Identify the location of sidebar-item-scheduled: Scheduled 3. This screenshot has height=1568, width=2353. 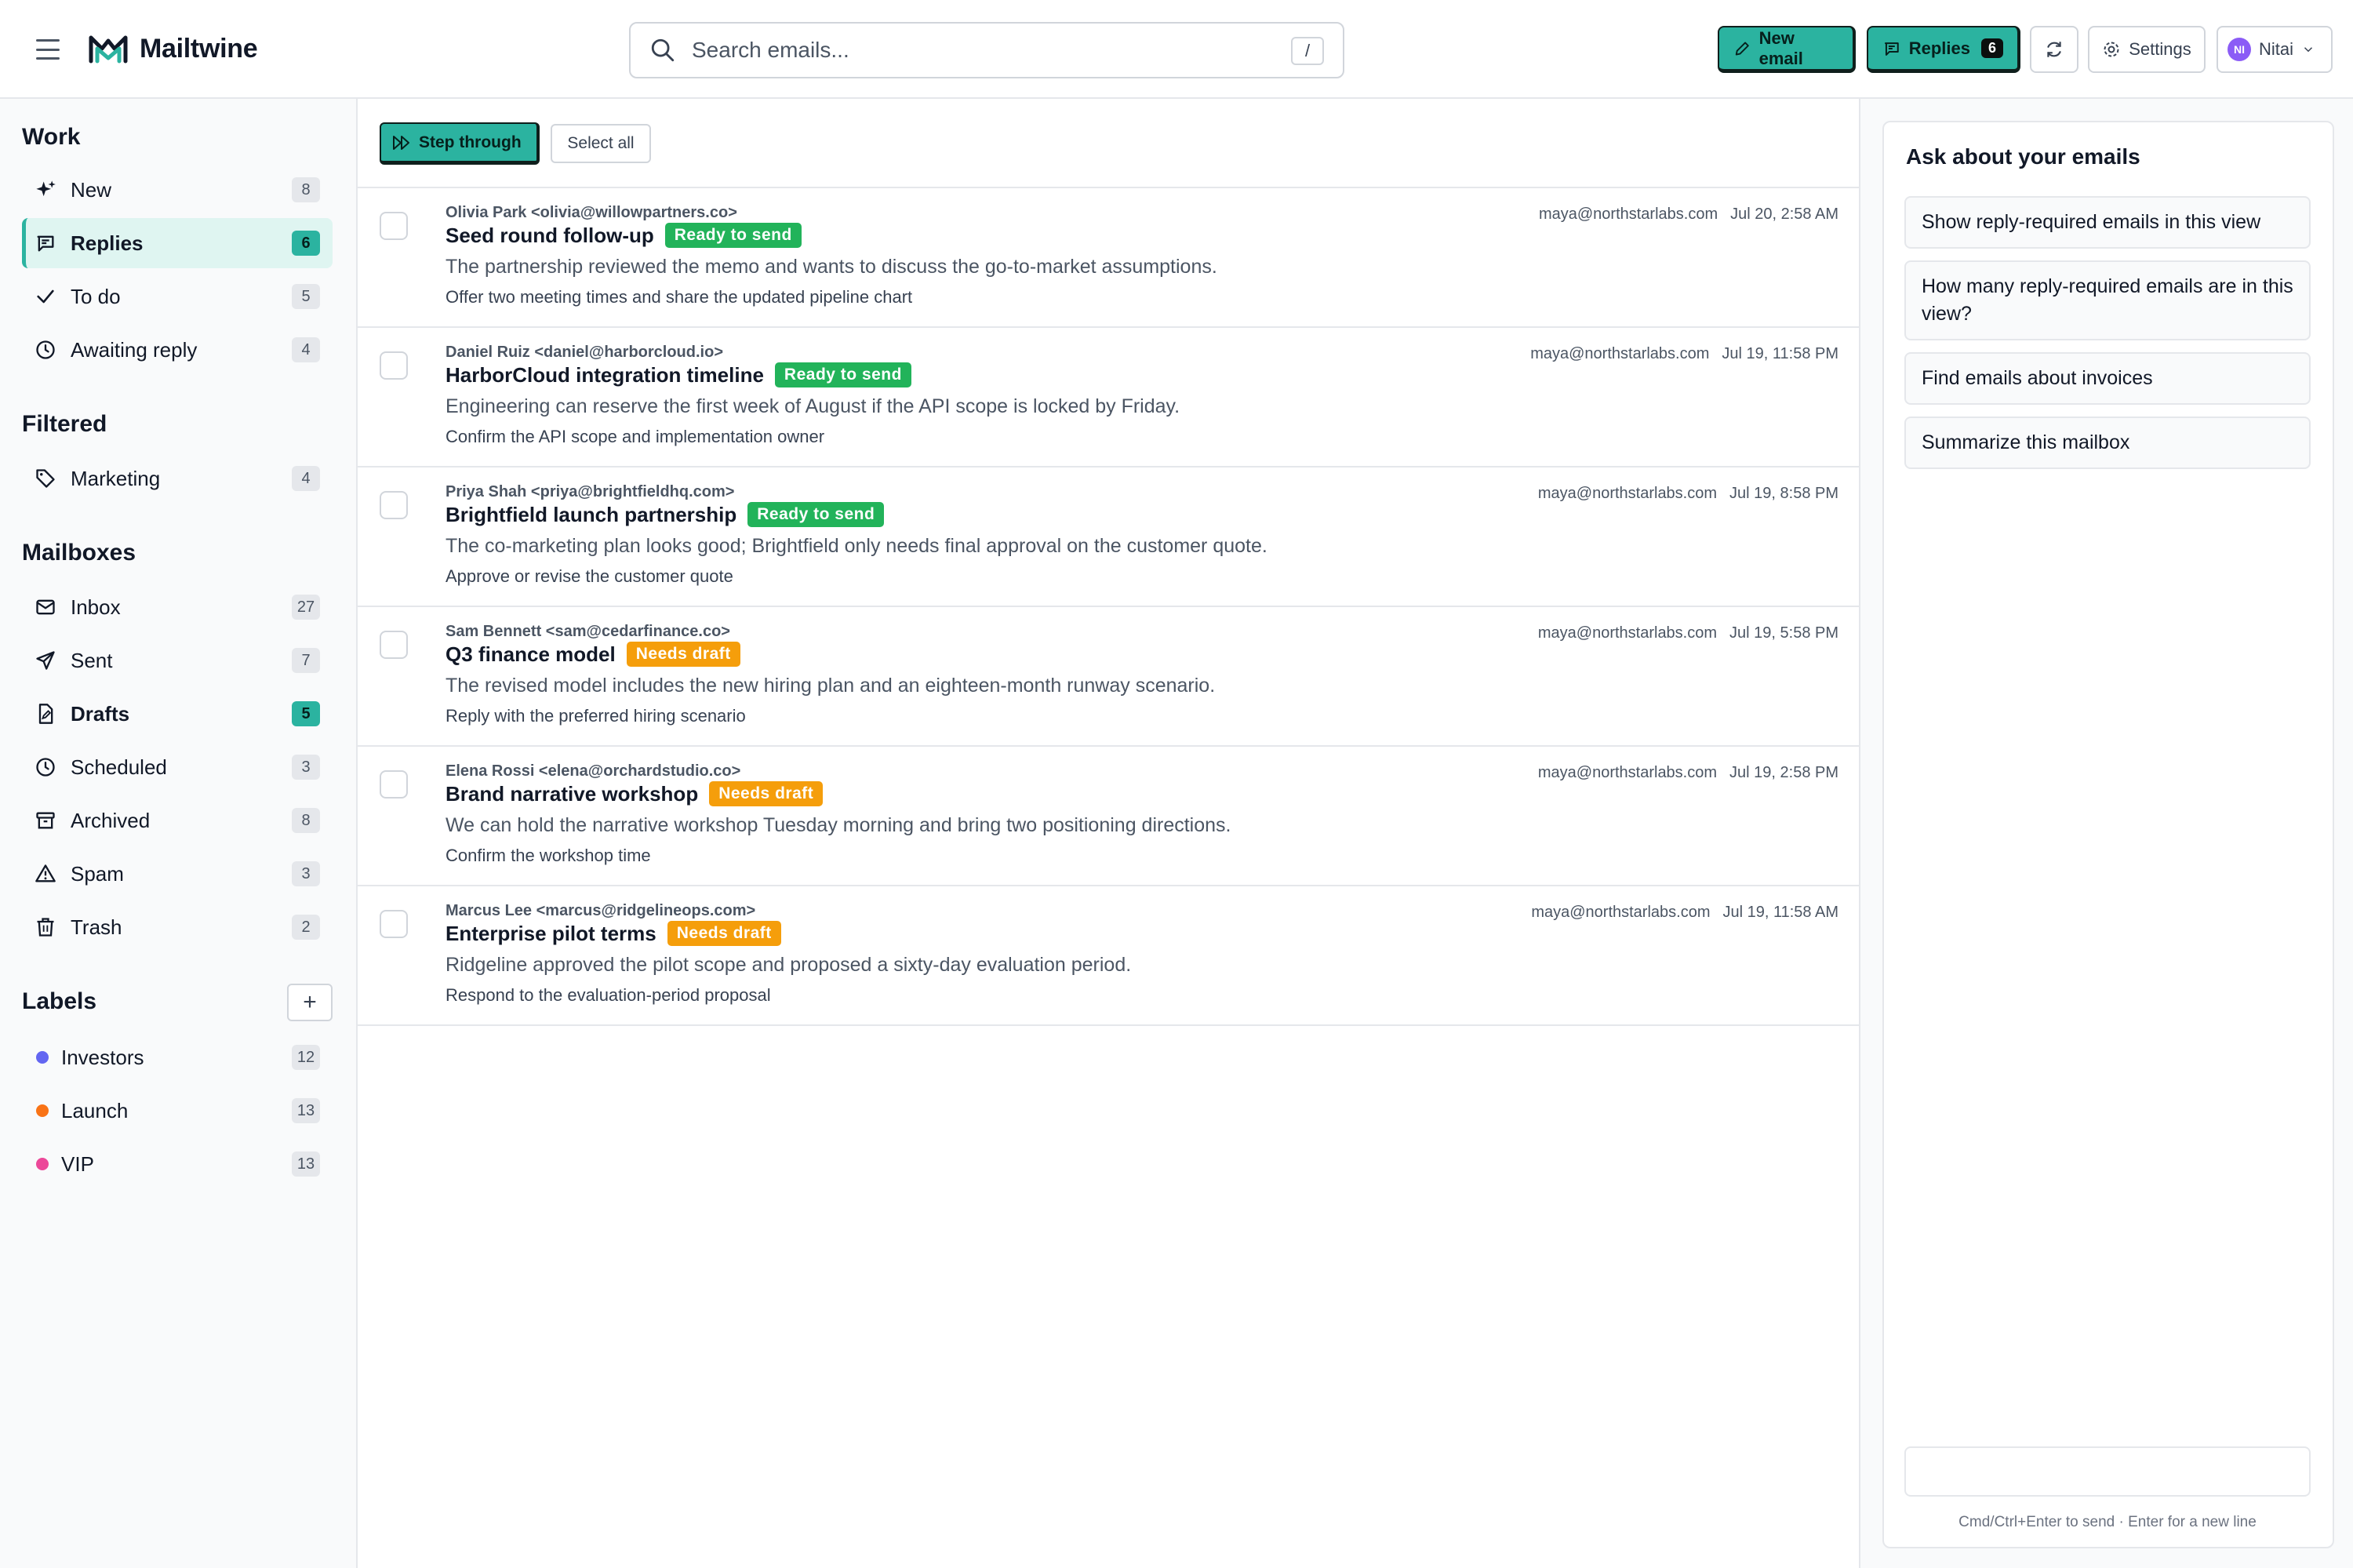
(177, 767).